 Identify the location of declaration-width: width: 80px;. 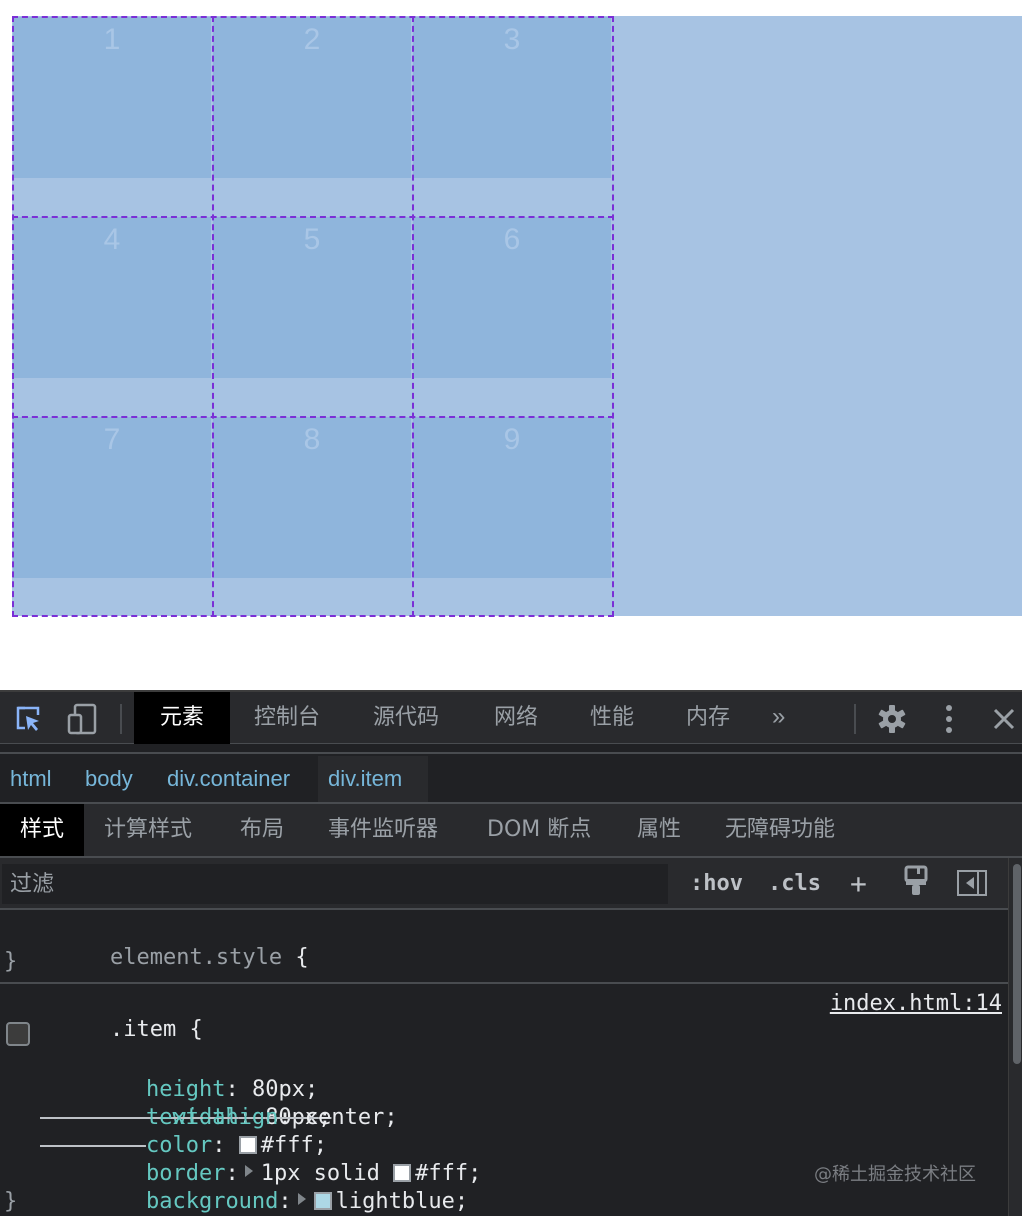
(200, 1075).